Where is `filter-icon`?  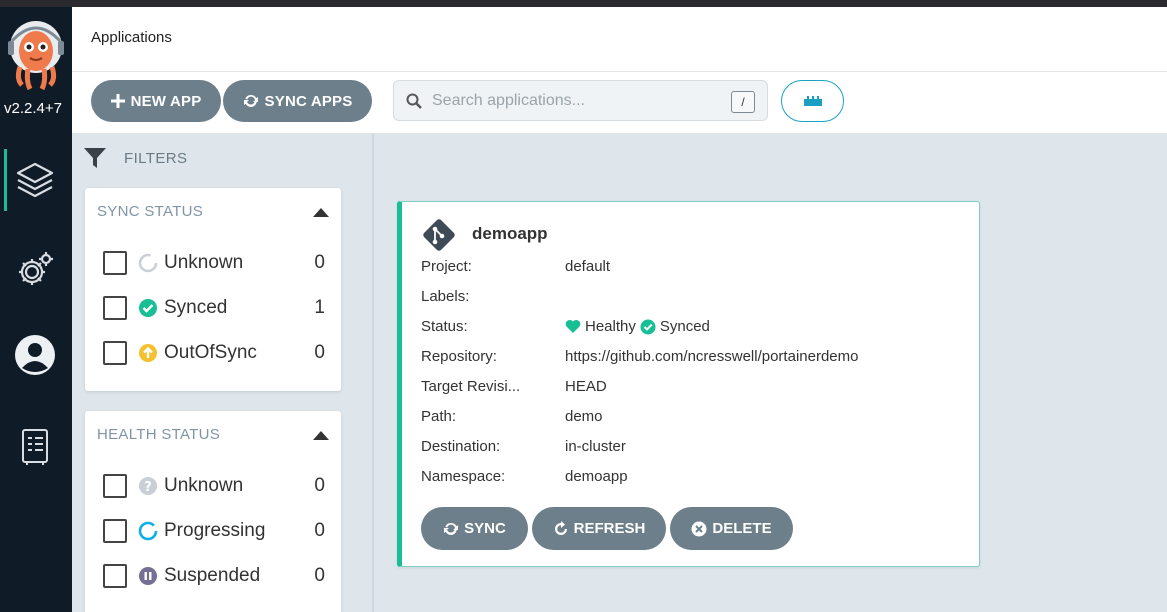 filter-icon is located at coordinates (95, 158).